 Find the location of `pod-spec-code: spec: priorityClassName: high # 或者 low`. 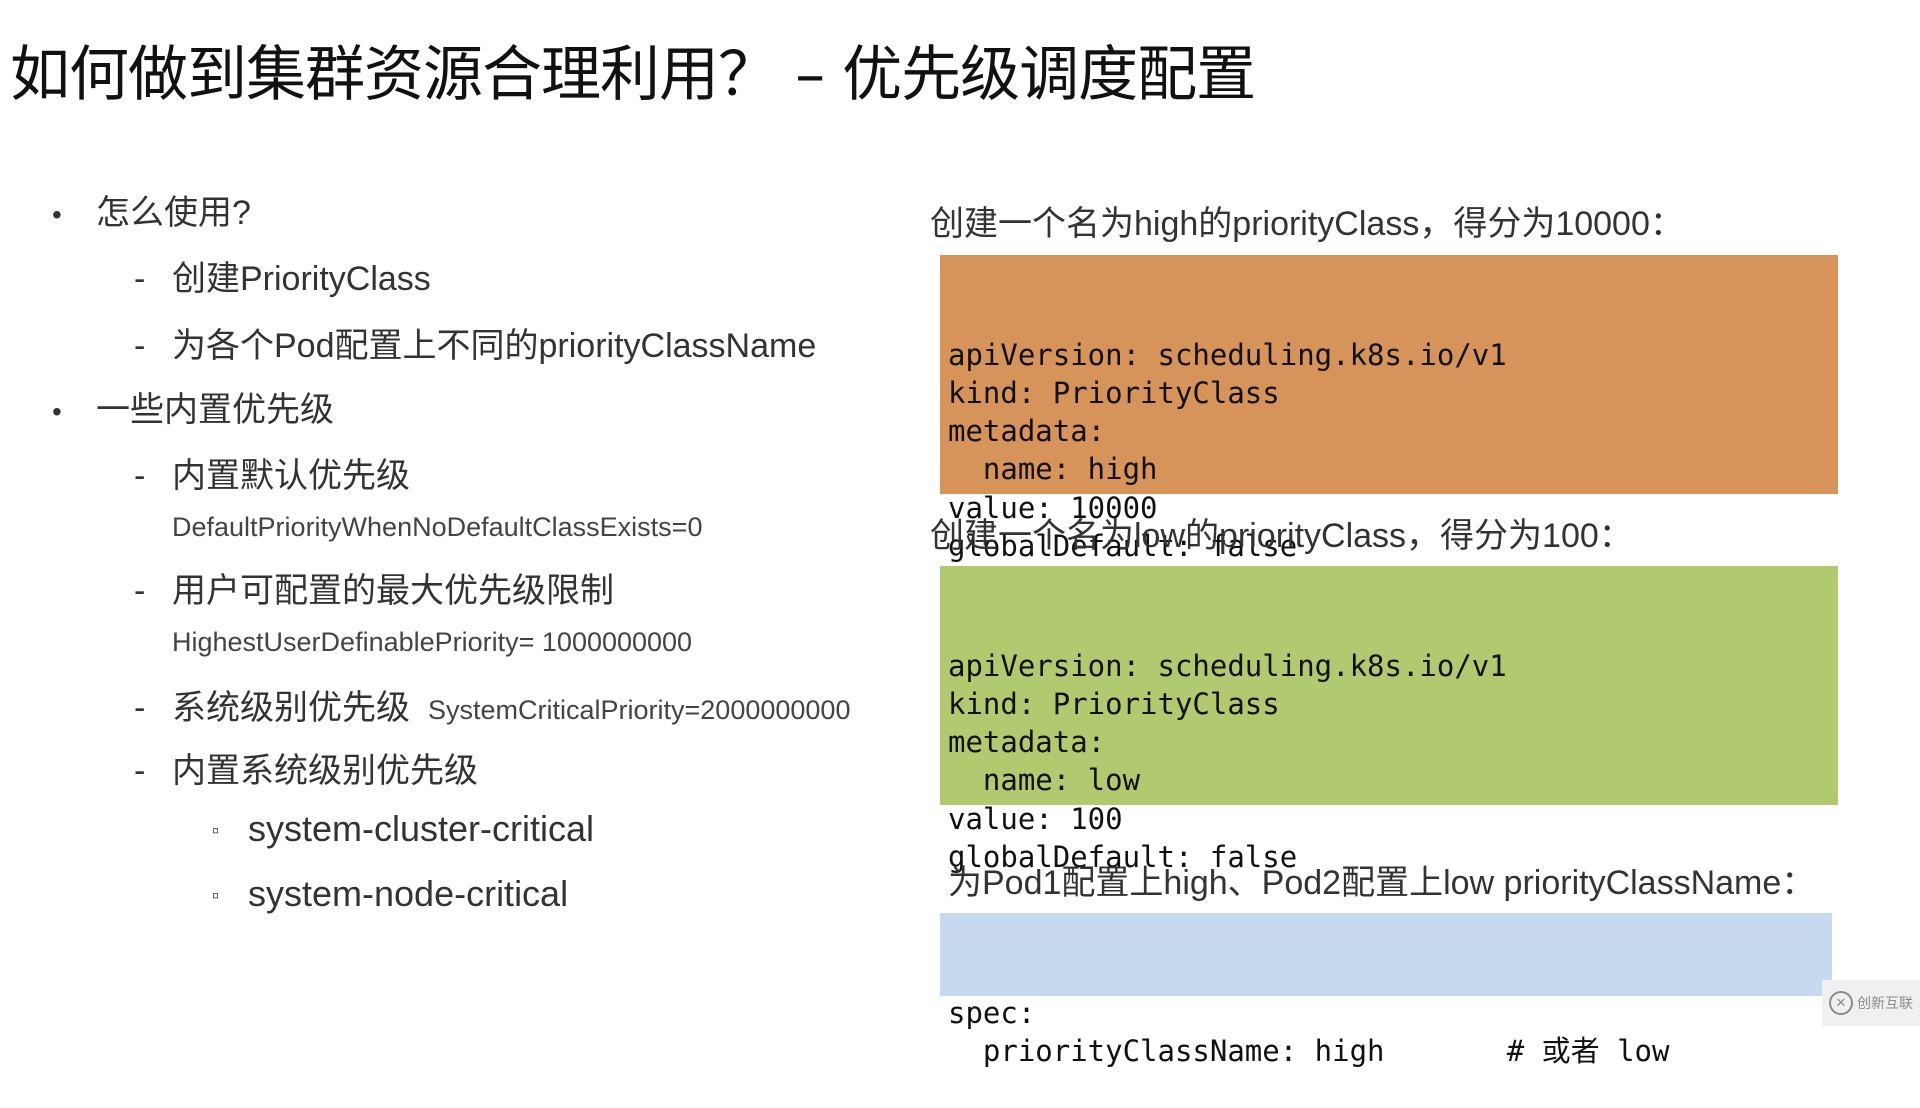

pod-spec-code: spec: priorityClassName: high # 或者 low is located at coordinates (1386, 990).